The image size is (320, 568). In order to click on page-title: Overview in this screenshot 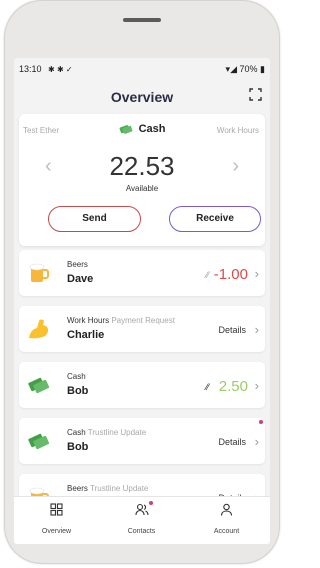, I will do `click(142, 97)`.